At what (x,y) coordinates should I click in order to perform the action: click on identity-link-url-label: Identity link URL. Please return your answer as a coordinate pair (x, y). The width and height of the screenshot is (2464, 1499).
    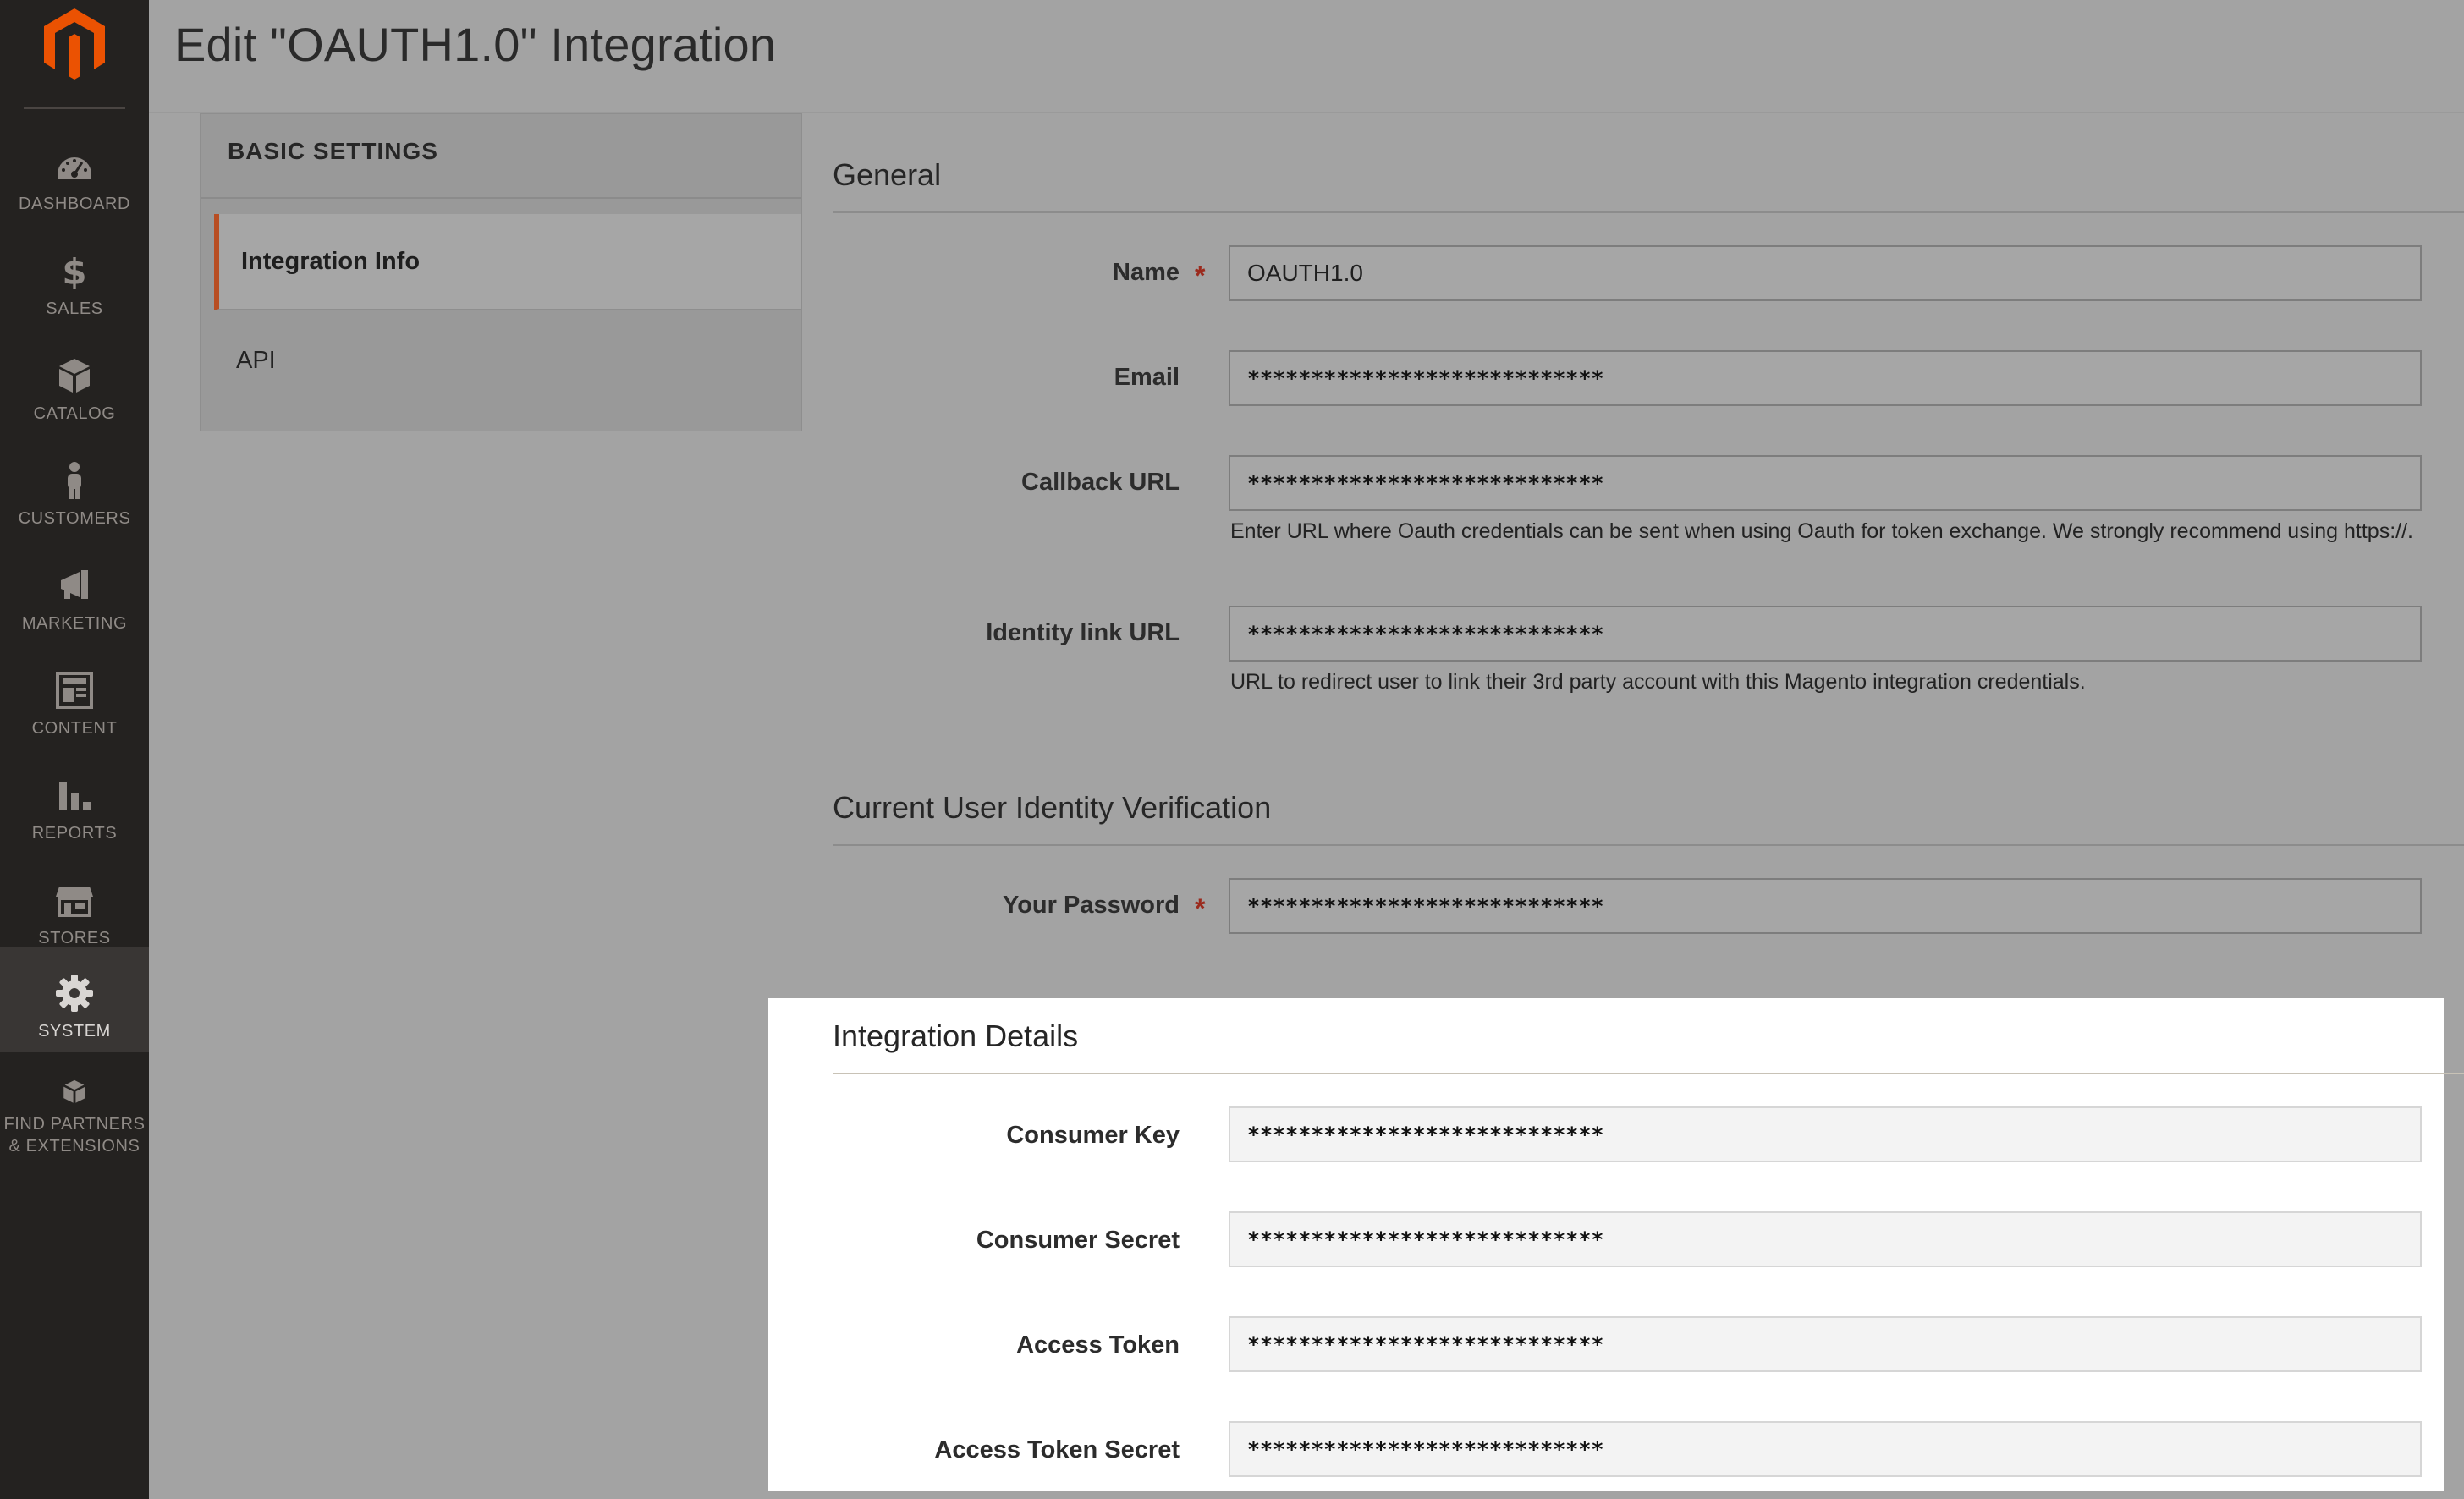
    Looking at the image, I should click on (1083, 632).